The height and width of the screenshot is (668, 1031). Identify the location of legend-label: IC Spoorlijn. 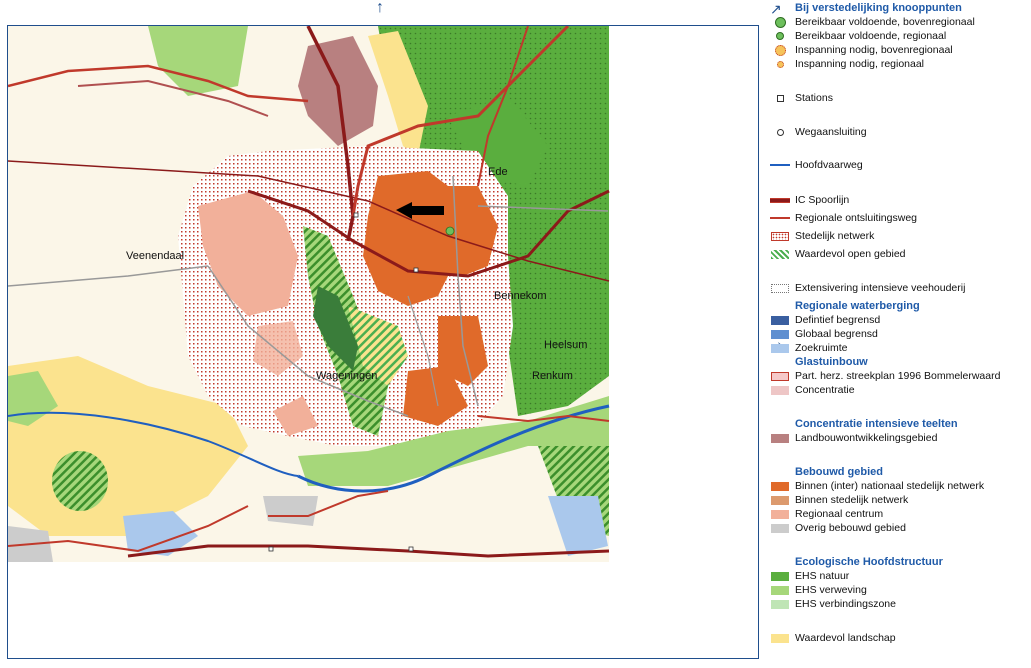
(822, 200).